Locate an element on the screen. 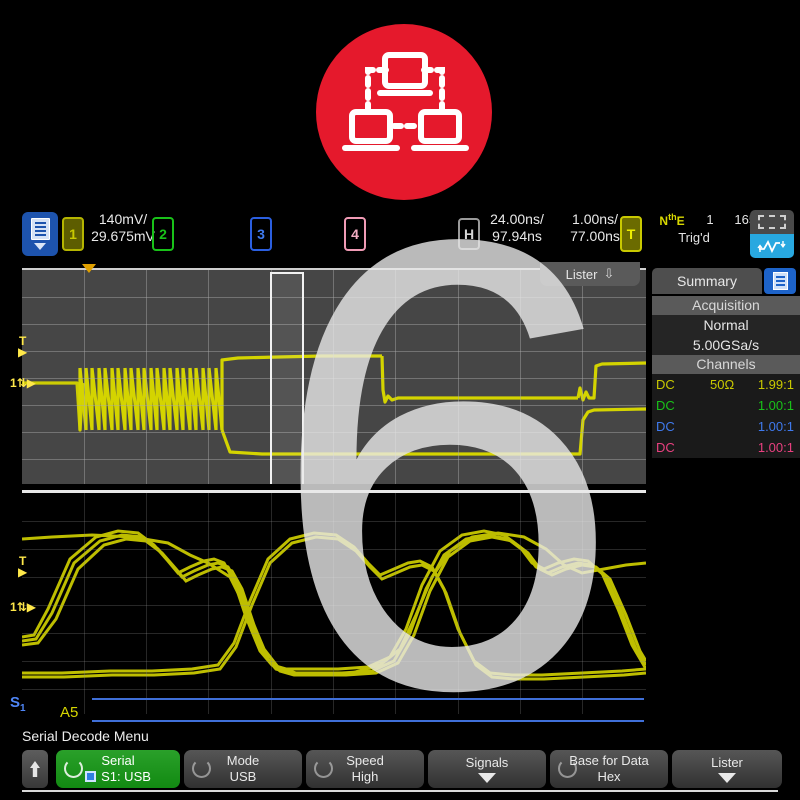 The height and width of the screenshot is (800, 800). softkey-base-for-data: Base for Data Hex is located at coordinates (609, 769).